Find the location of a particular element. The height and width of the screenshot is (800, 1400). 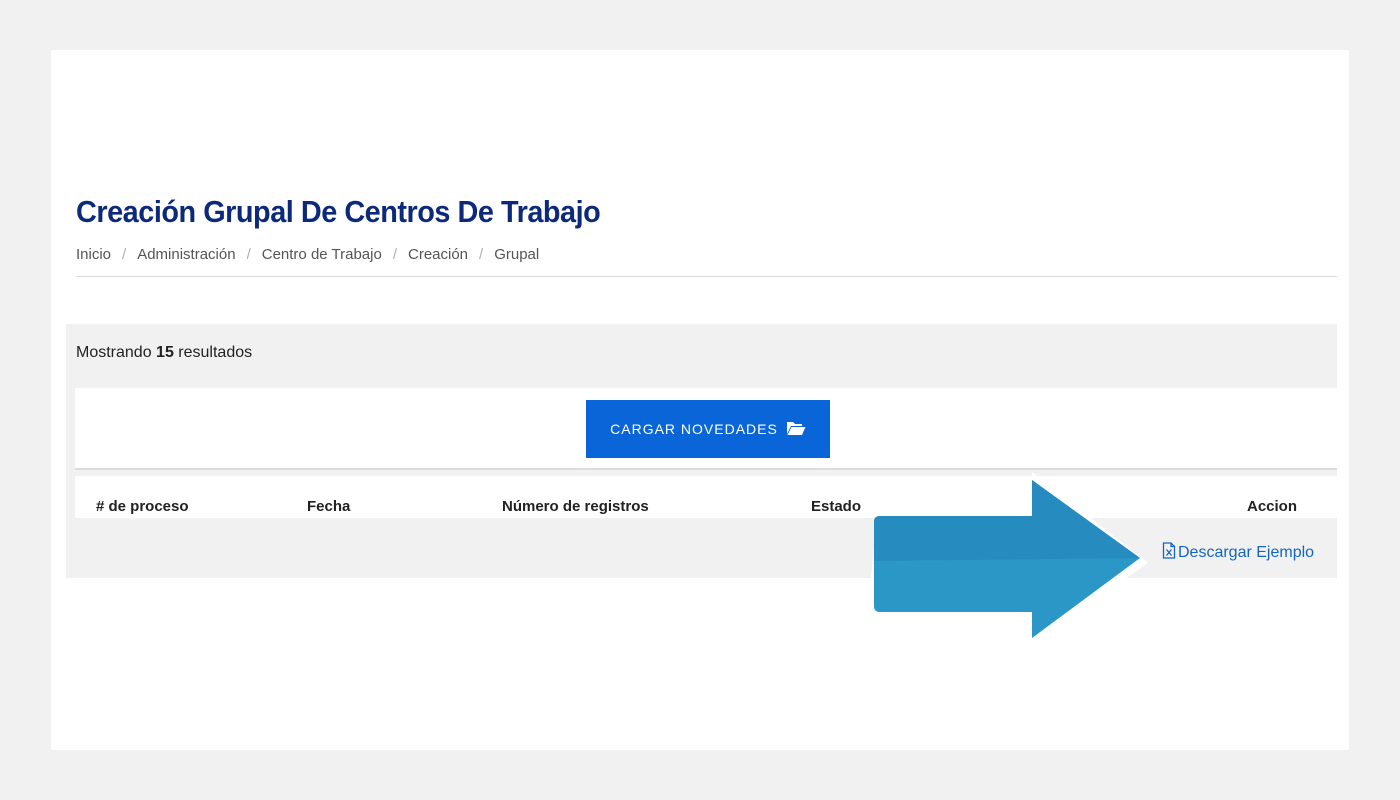

column-header-accion: Accion is located at coordinates (1272, 506).